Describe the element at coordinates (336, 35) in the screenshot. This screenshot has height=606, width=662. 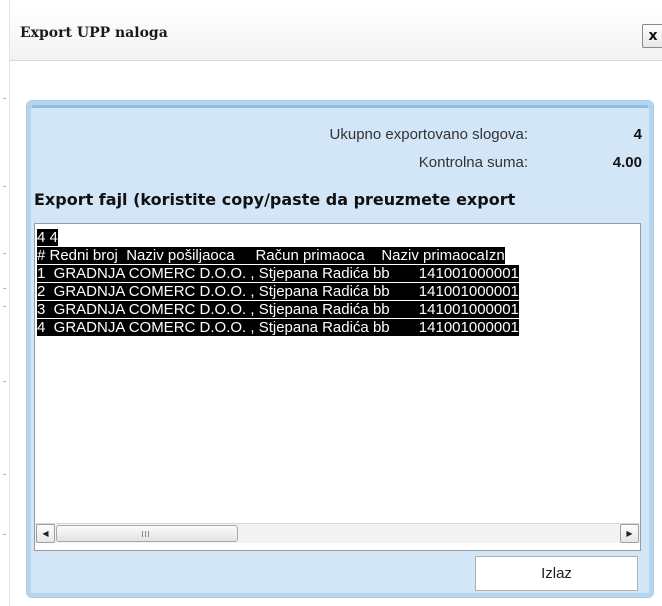
I see `dialog-titlebar: Export UPP naloga x` at that location.